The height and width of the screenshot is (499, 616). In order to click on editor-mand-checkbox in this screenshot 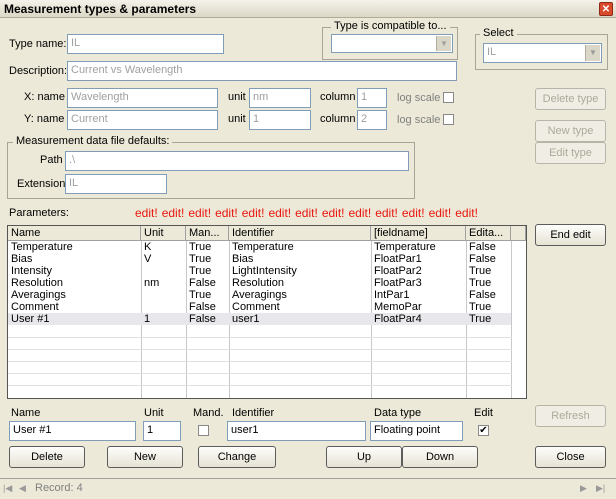, I will do `click(203, 430)`.